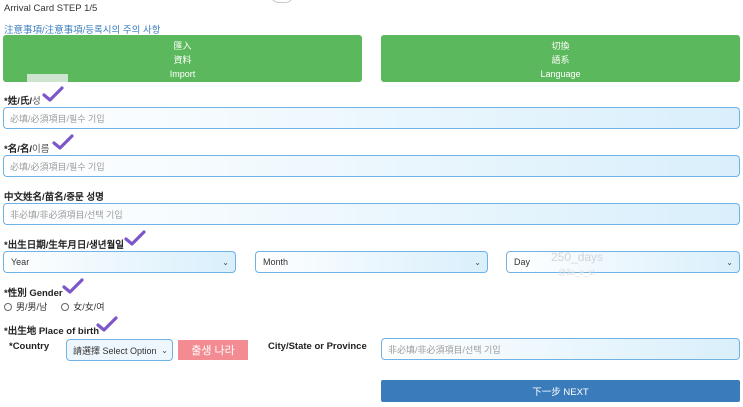  Describe the element at coordinates (8, 306) in the screenshot. I see `gender-male-radio` at that location.